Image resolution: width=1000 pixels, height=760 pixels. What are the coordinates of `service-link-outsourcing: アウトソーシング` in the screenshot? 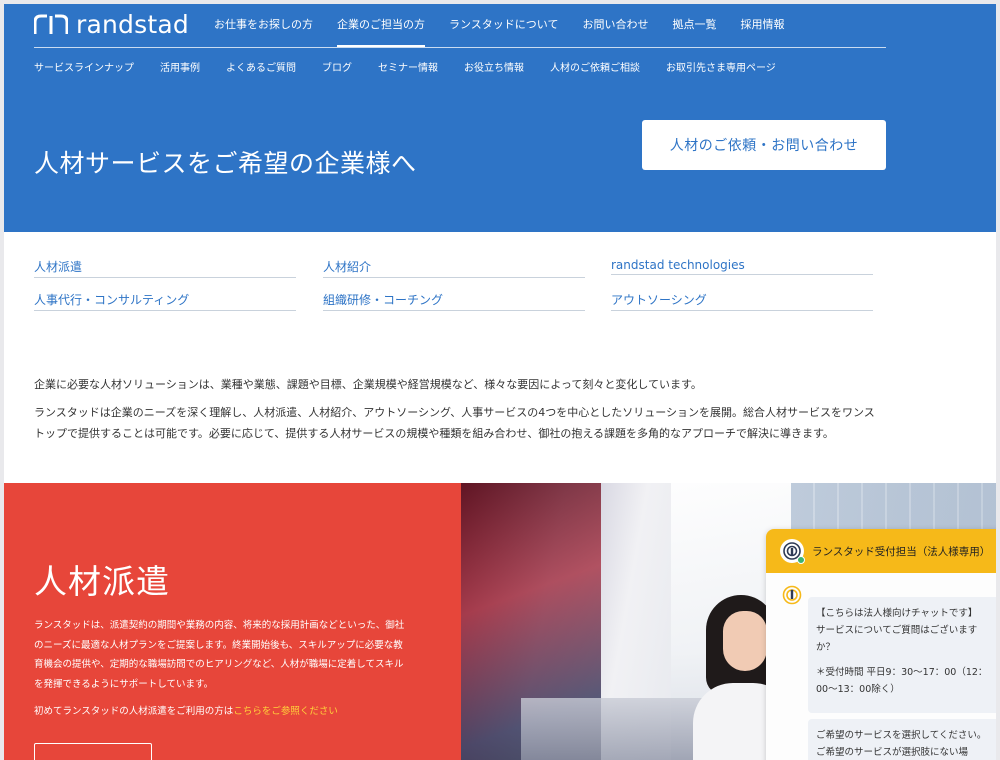 It's located at (742, 301).